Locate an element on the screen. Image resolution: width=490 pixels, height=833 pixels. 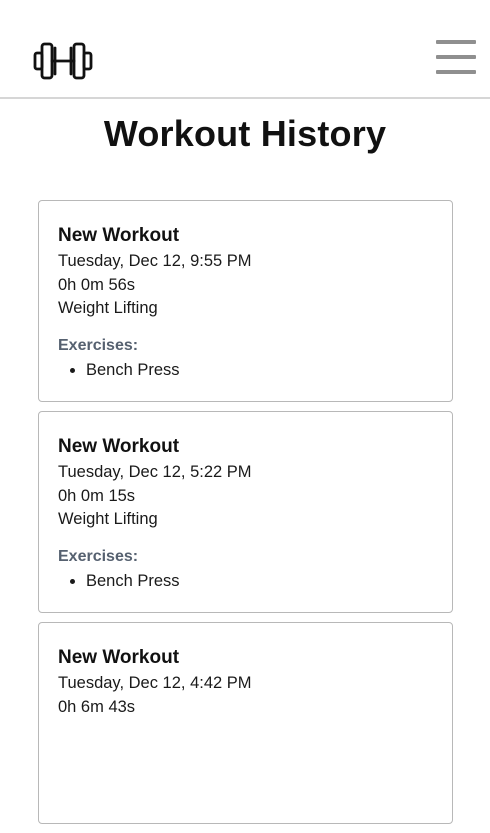
dumbbell-icon is located at coordinates (63, 61).